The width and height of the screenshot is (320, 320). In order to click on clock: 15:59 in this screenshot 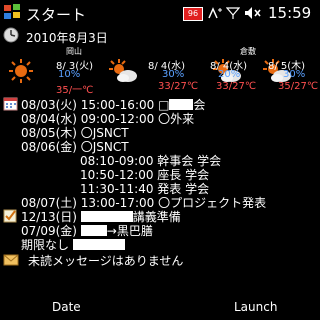, I will do `click(289, 13)`.